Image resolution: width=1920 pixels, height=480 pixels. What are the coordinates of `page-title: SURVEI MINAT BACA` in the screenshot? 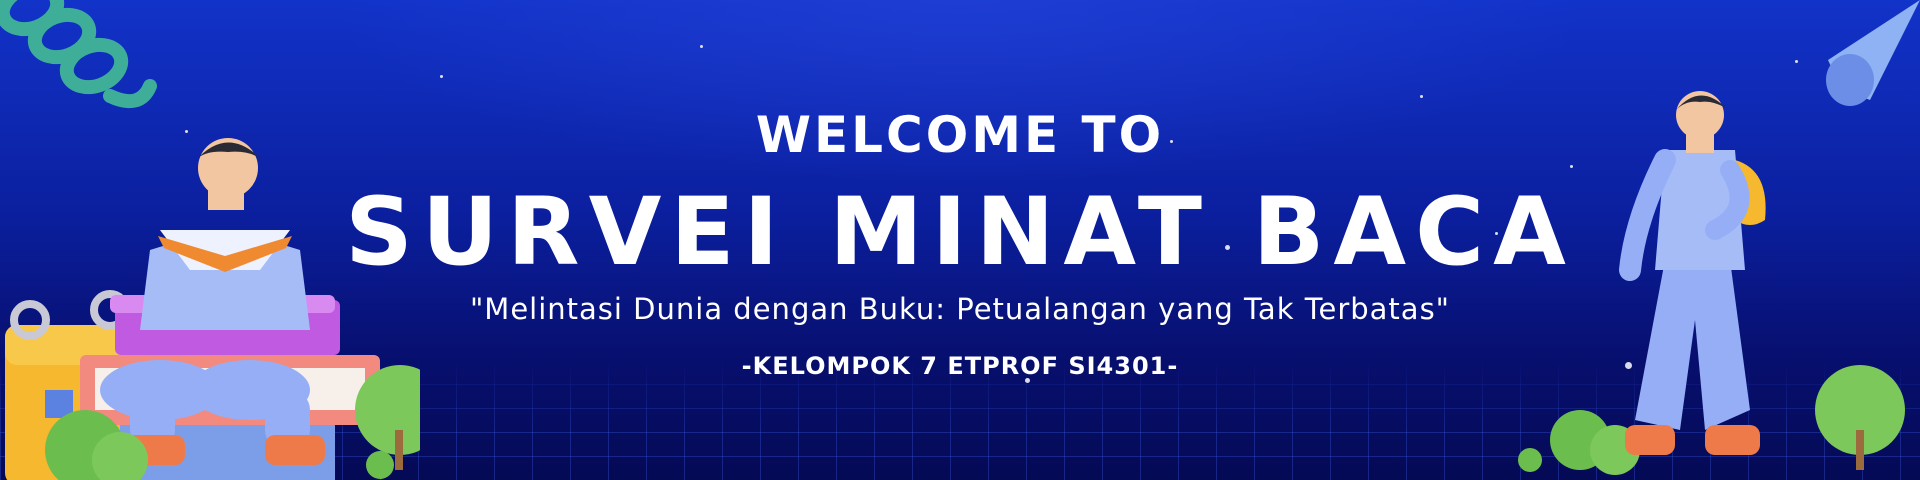 It's located at (960, 232).